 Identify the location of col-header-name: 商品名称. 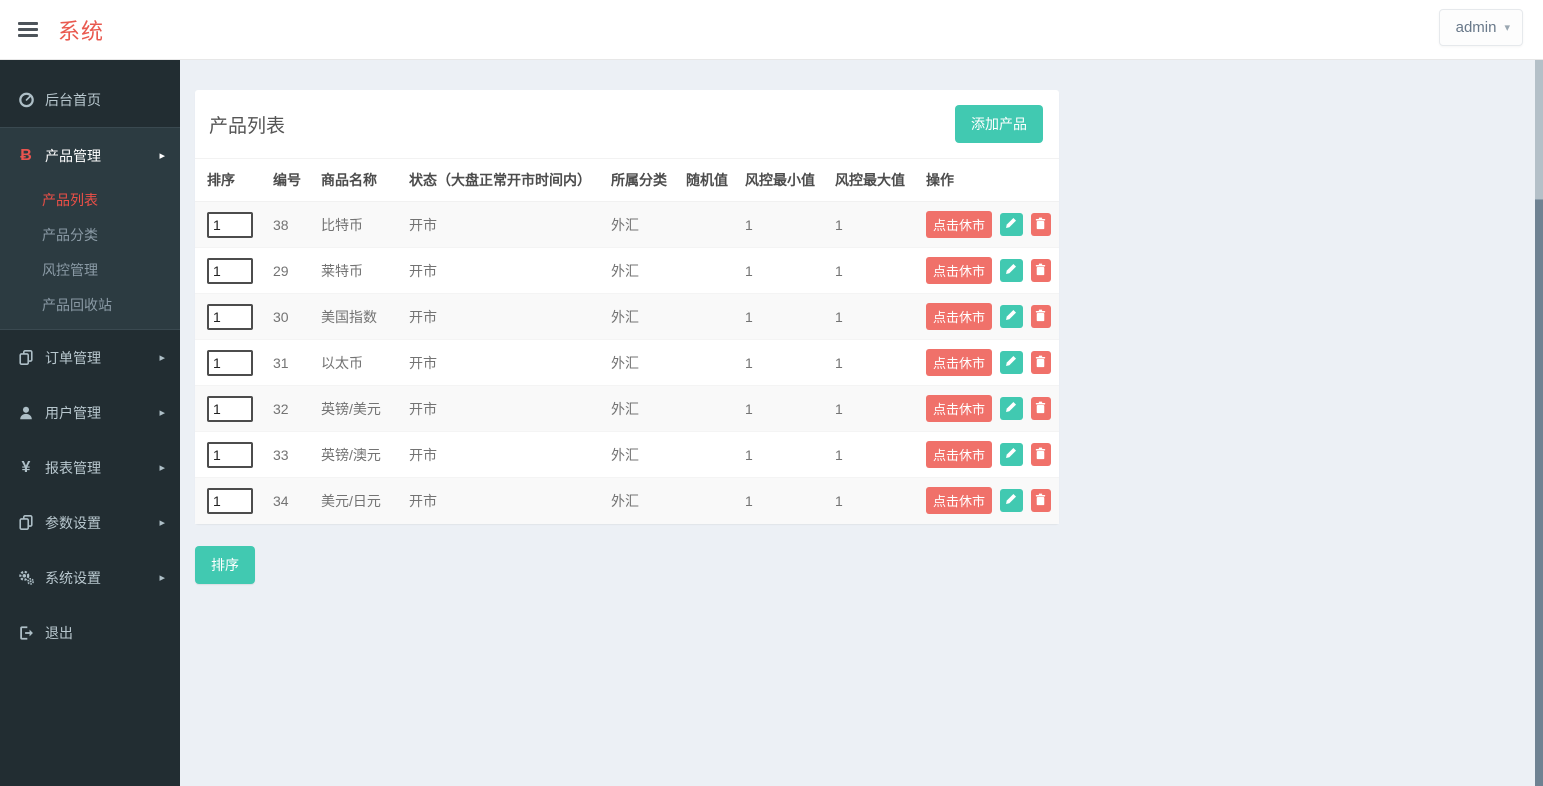
(357, 180).